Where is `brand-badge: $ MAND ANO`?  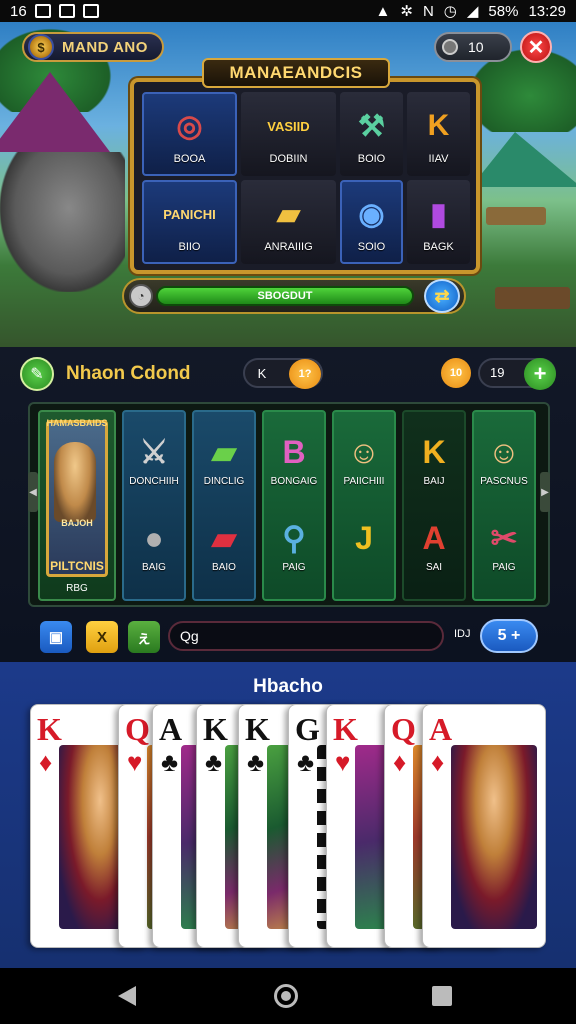 brand-badge: $ MAND ANO is located at coordinates (93, 47).